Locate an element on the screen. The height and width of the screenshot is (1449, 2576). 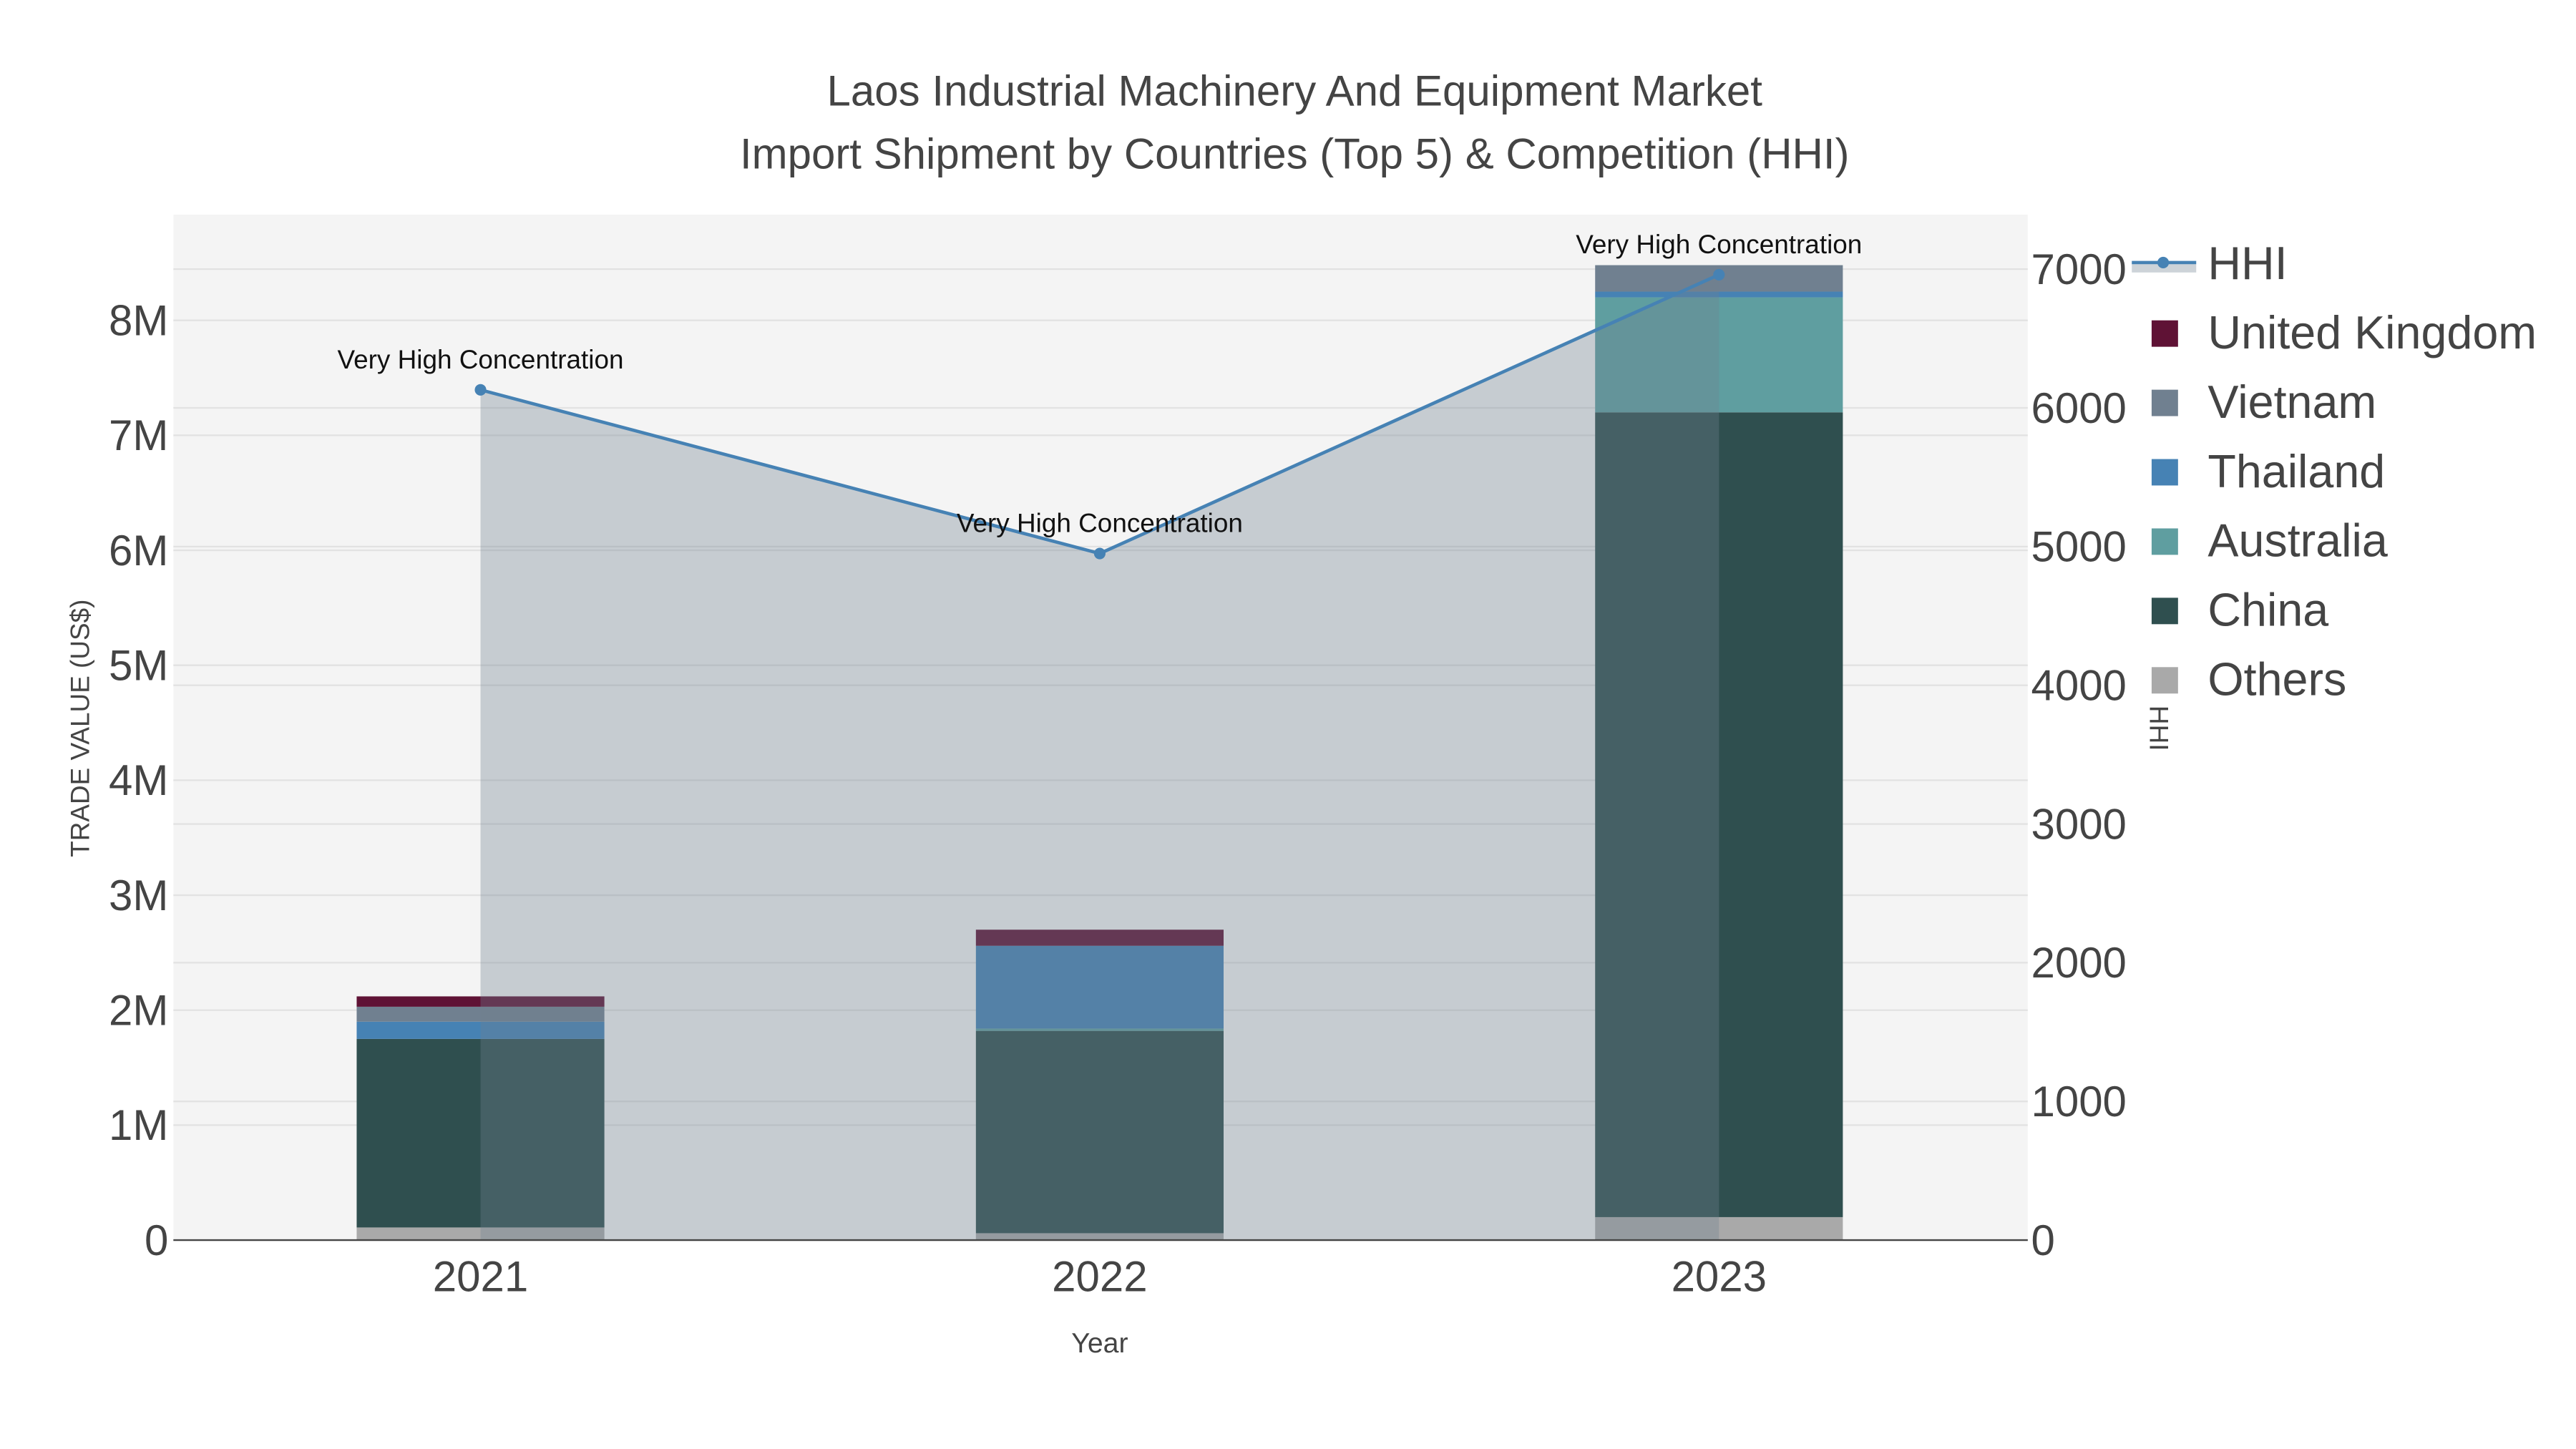
hhi-annotation-2021: Very High Concentration is located at coordinates (481, 359).